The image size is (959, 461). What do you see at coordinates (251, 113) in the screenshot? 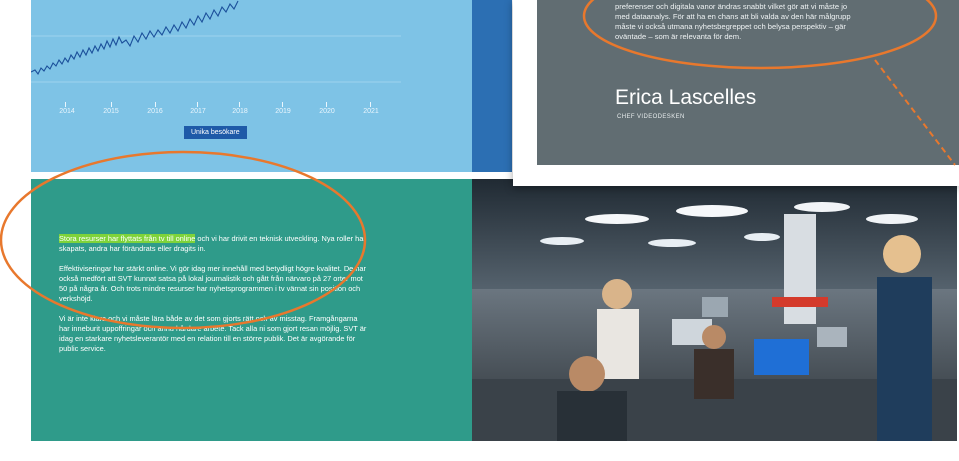
I see `year-axis: 2014 2015 2016 2017 2018 2019 2020 2021` at bounding box center [251, 113].